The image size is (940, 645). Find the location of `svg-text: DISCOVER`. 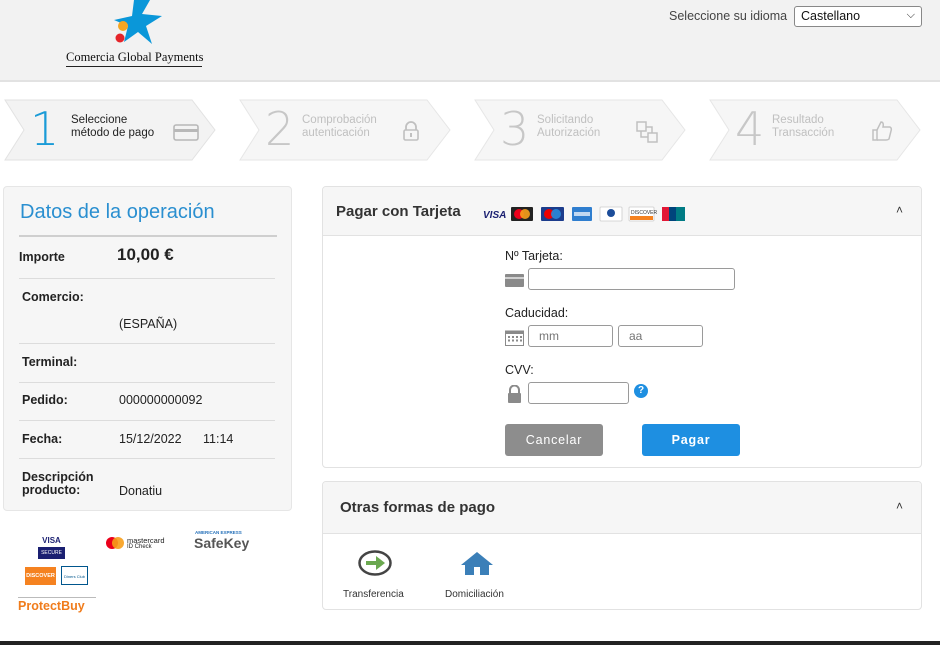

svg-text: DISCOVER is located at coordinates (644, 213).